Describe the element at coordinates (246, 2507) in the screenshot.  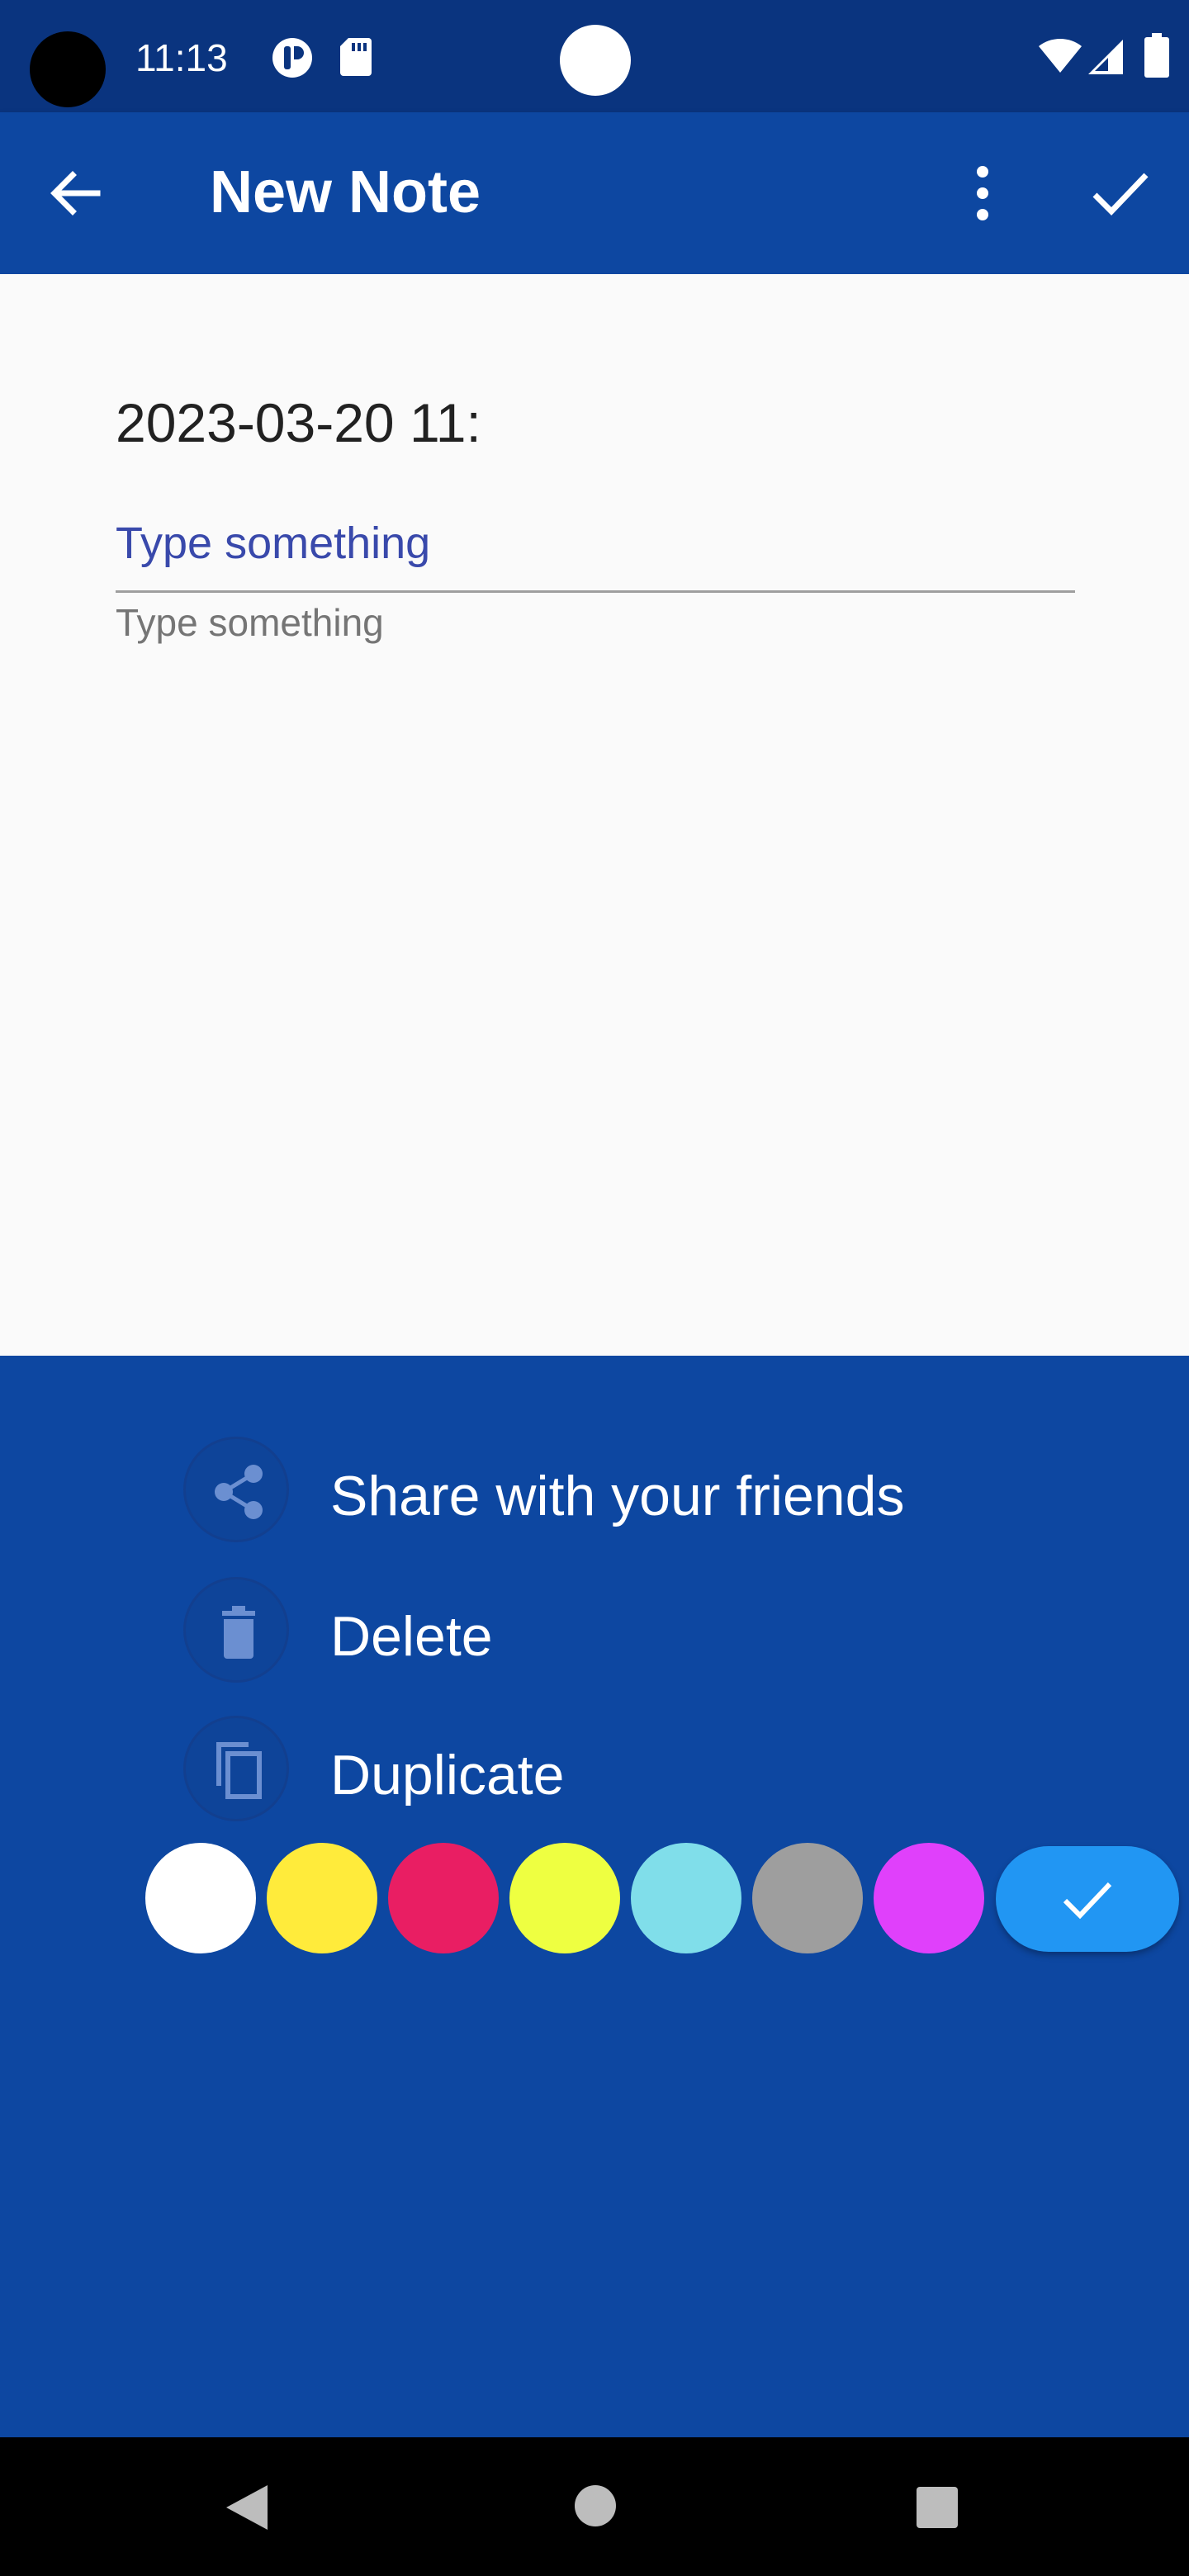
I see `nav-back-icon` at that location.